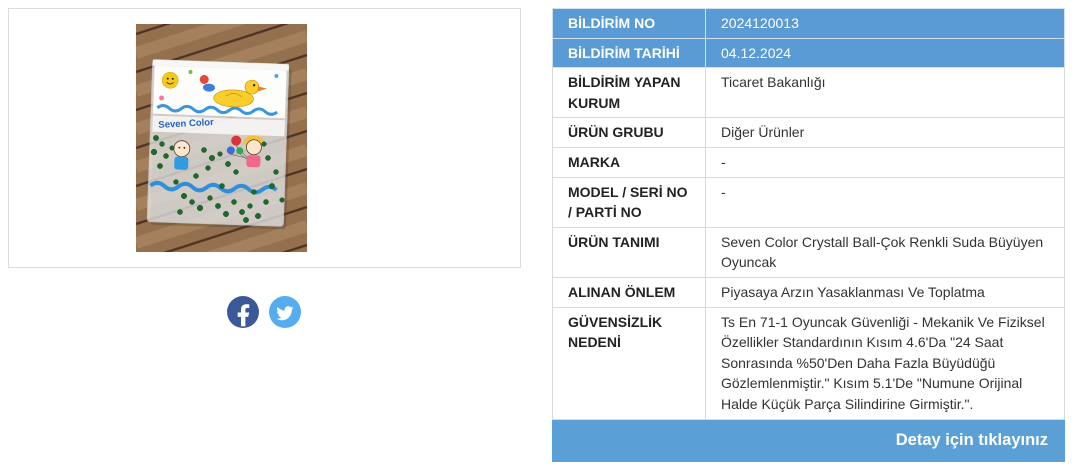  What do you see at coordinates (885, 162) in the screenshot?
I see `marka-value: -` at bounding box center [885, 162].